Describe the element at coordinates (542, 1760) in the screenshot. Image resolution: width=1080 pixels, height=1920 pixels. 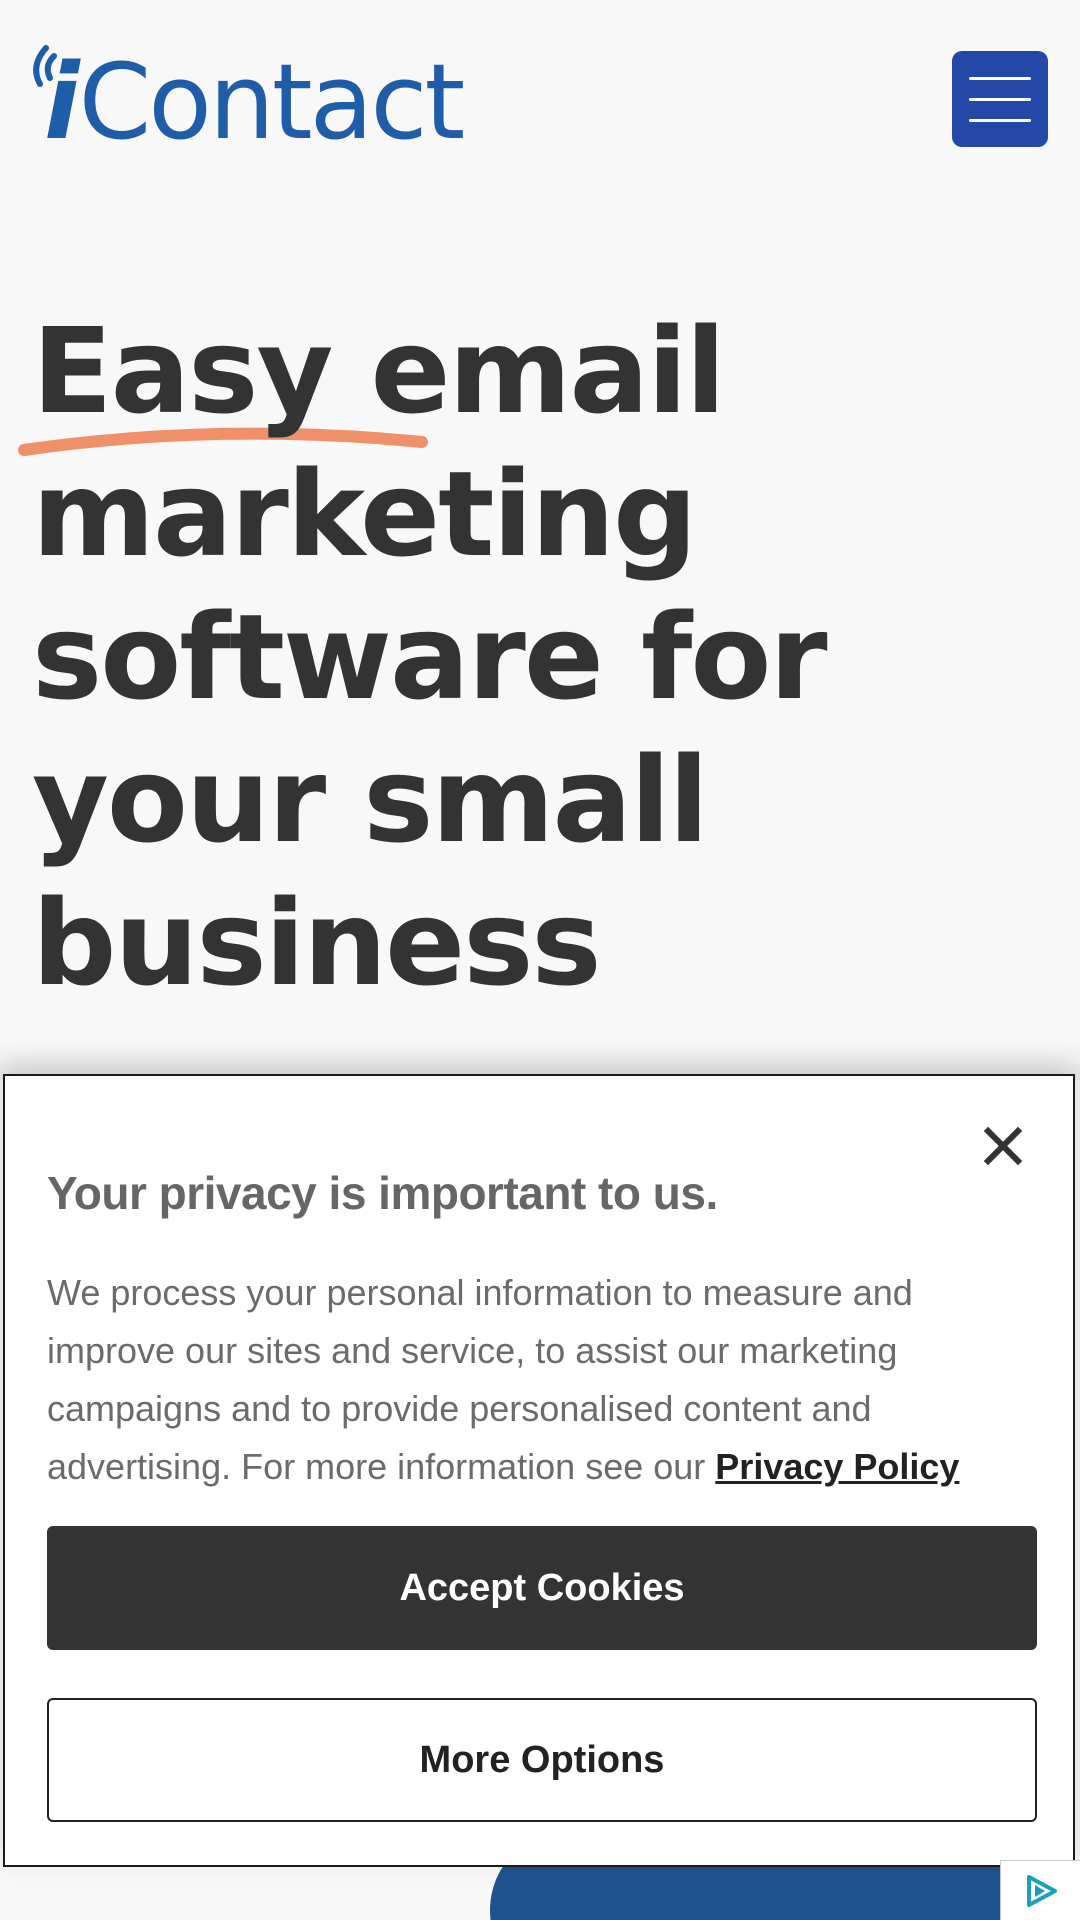
I see `more-options-button: More Options` at that location.